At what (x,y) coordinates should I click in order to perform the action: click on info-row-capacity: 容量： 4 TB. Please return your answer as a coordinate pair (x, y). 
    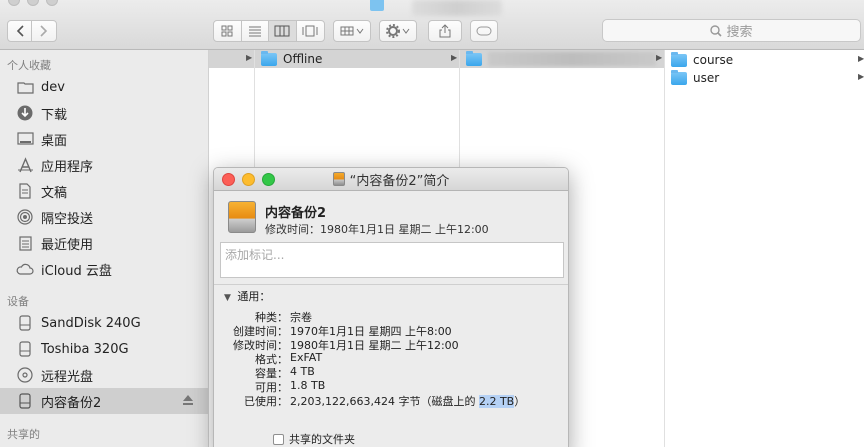
    Looking at the image, I should click on (391, 372).